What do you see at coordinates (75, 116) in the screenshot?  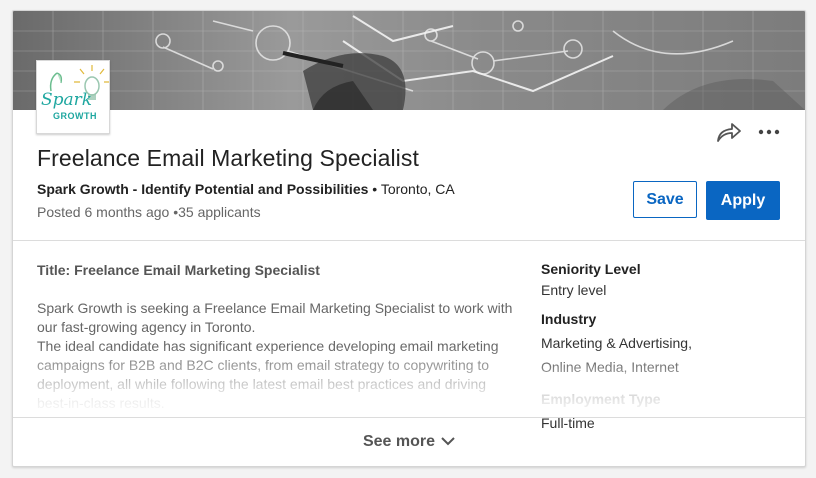 I see `svg-text: GROWTH` at bounding box center [75, 116].